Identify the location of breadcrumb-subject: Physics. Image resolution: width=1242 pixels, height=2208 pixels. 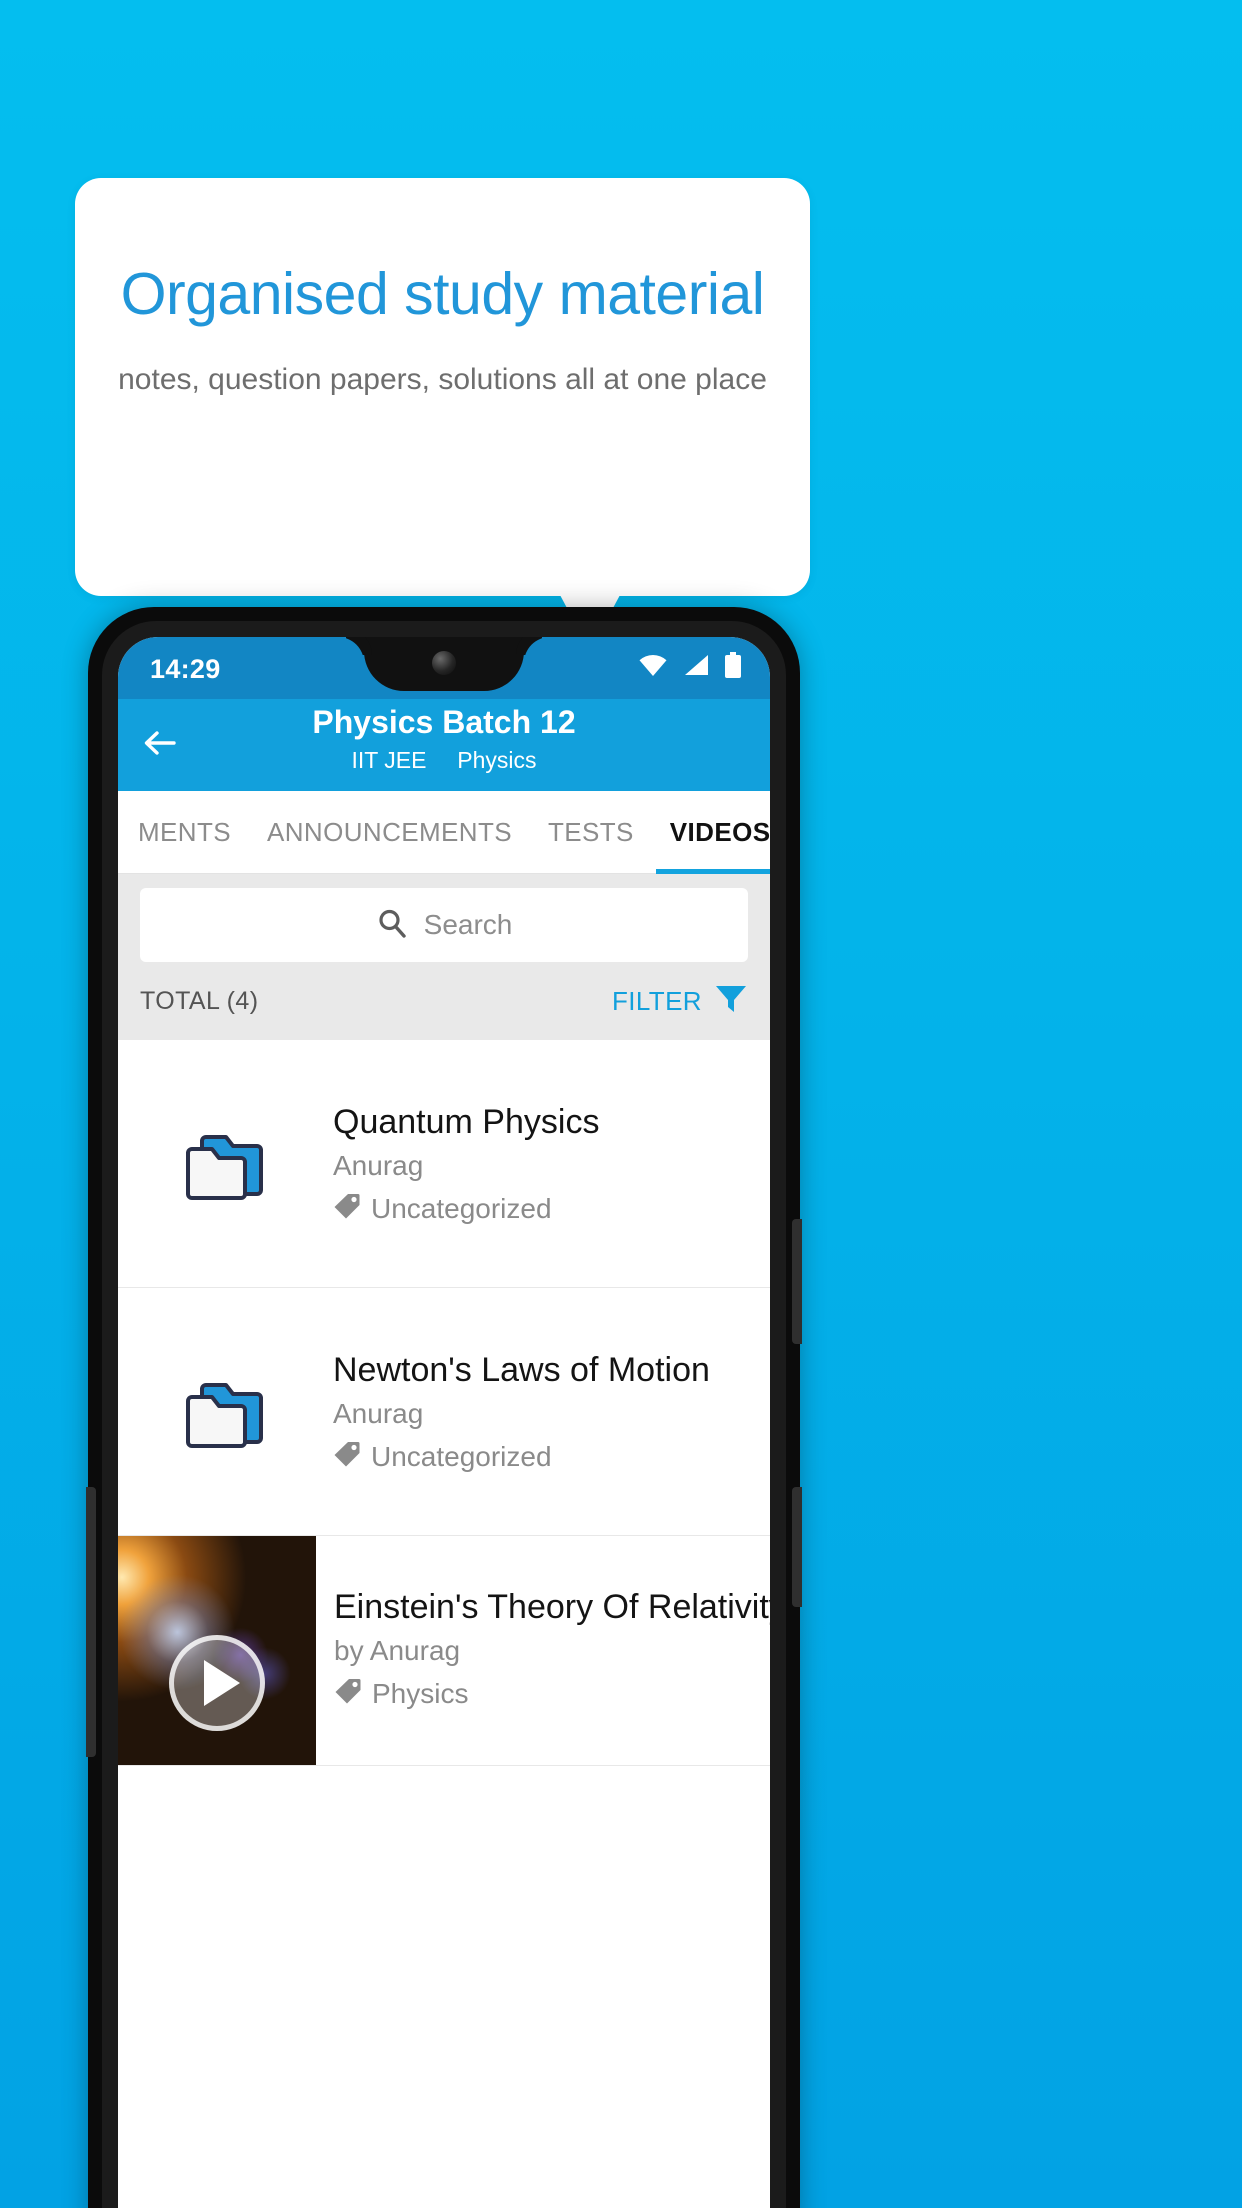
(497, 760).